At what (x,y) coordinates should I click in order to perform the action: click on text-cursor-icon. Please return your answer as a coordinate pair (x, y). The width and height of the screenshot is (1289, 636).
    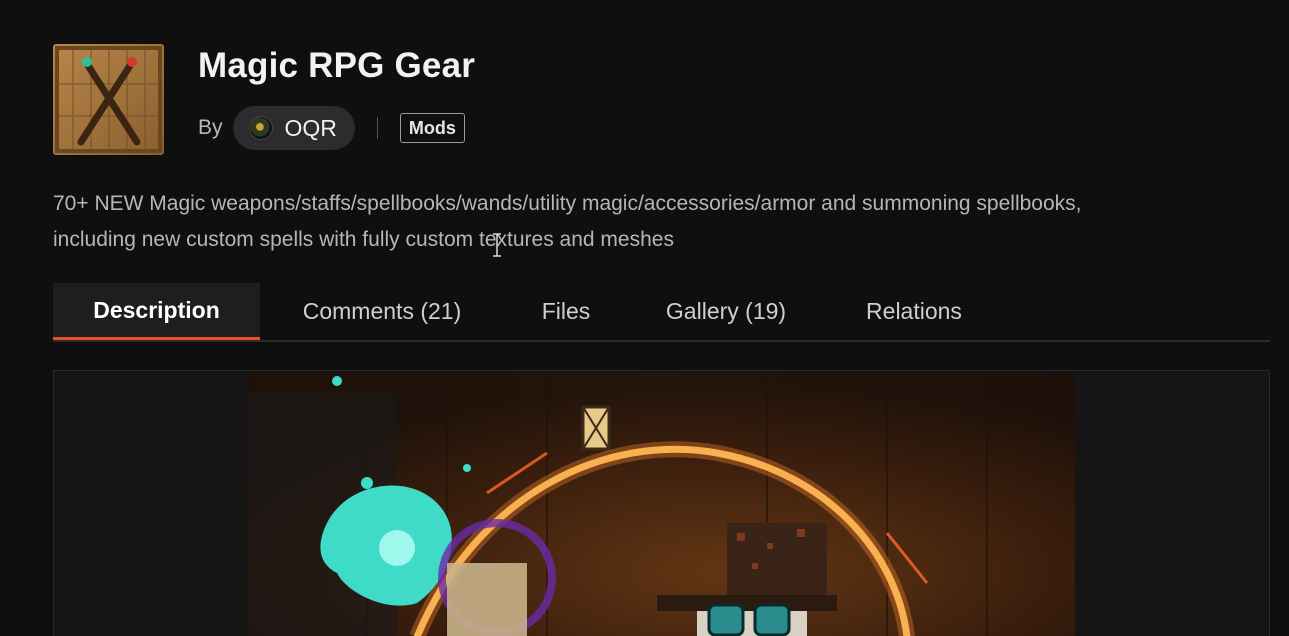
    Looking at the image, I should click on (497, 245).